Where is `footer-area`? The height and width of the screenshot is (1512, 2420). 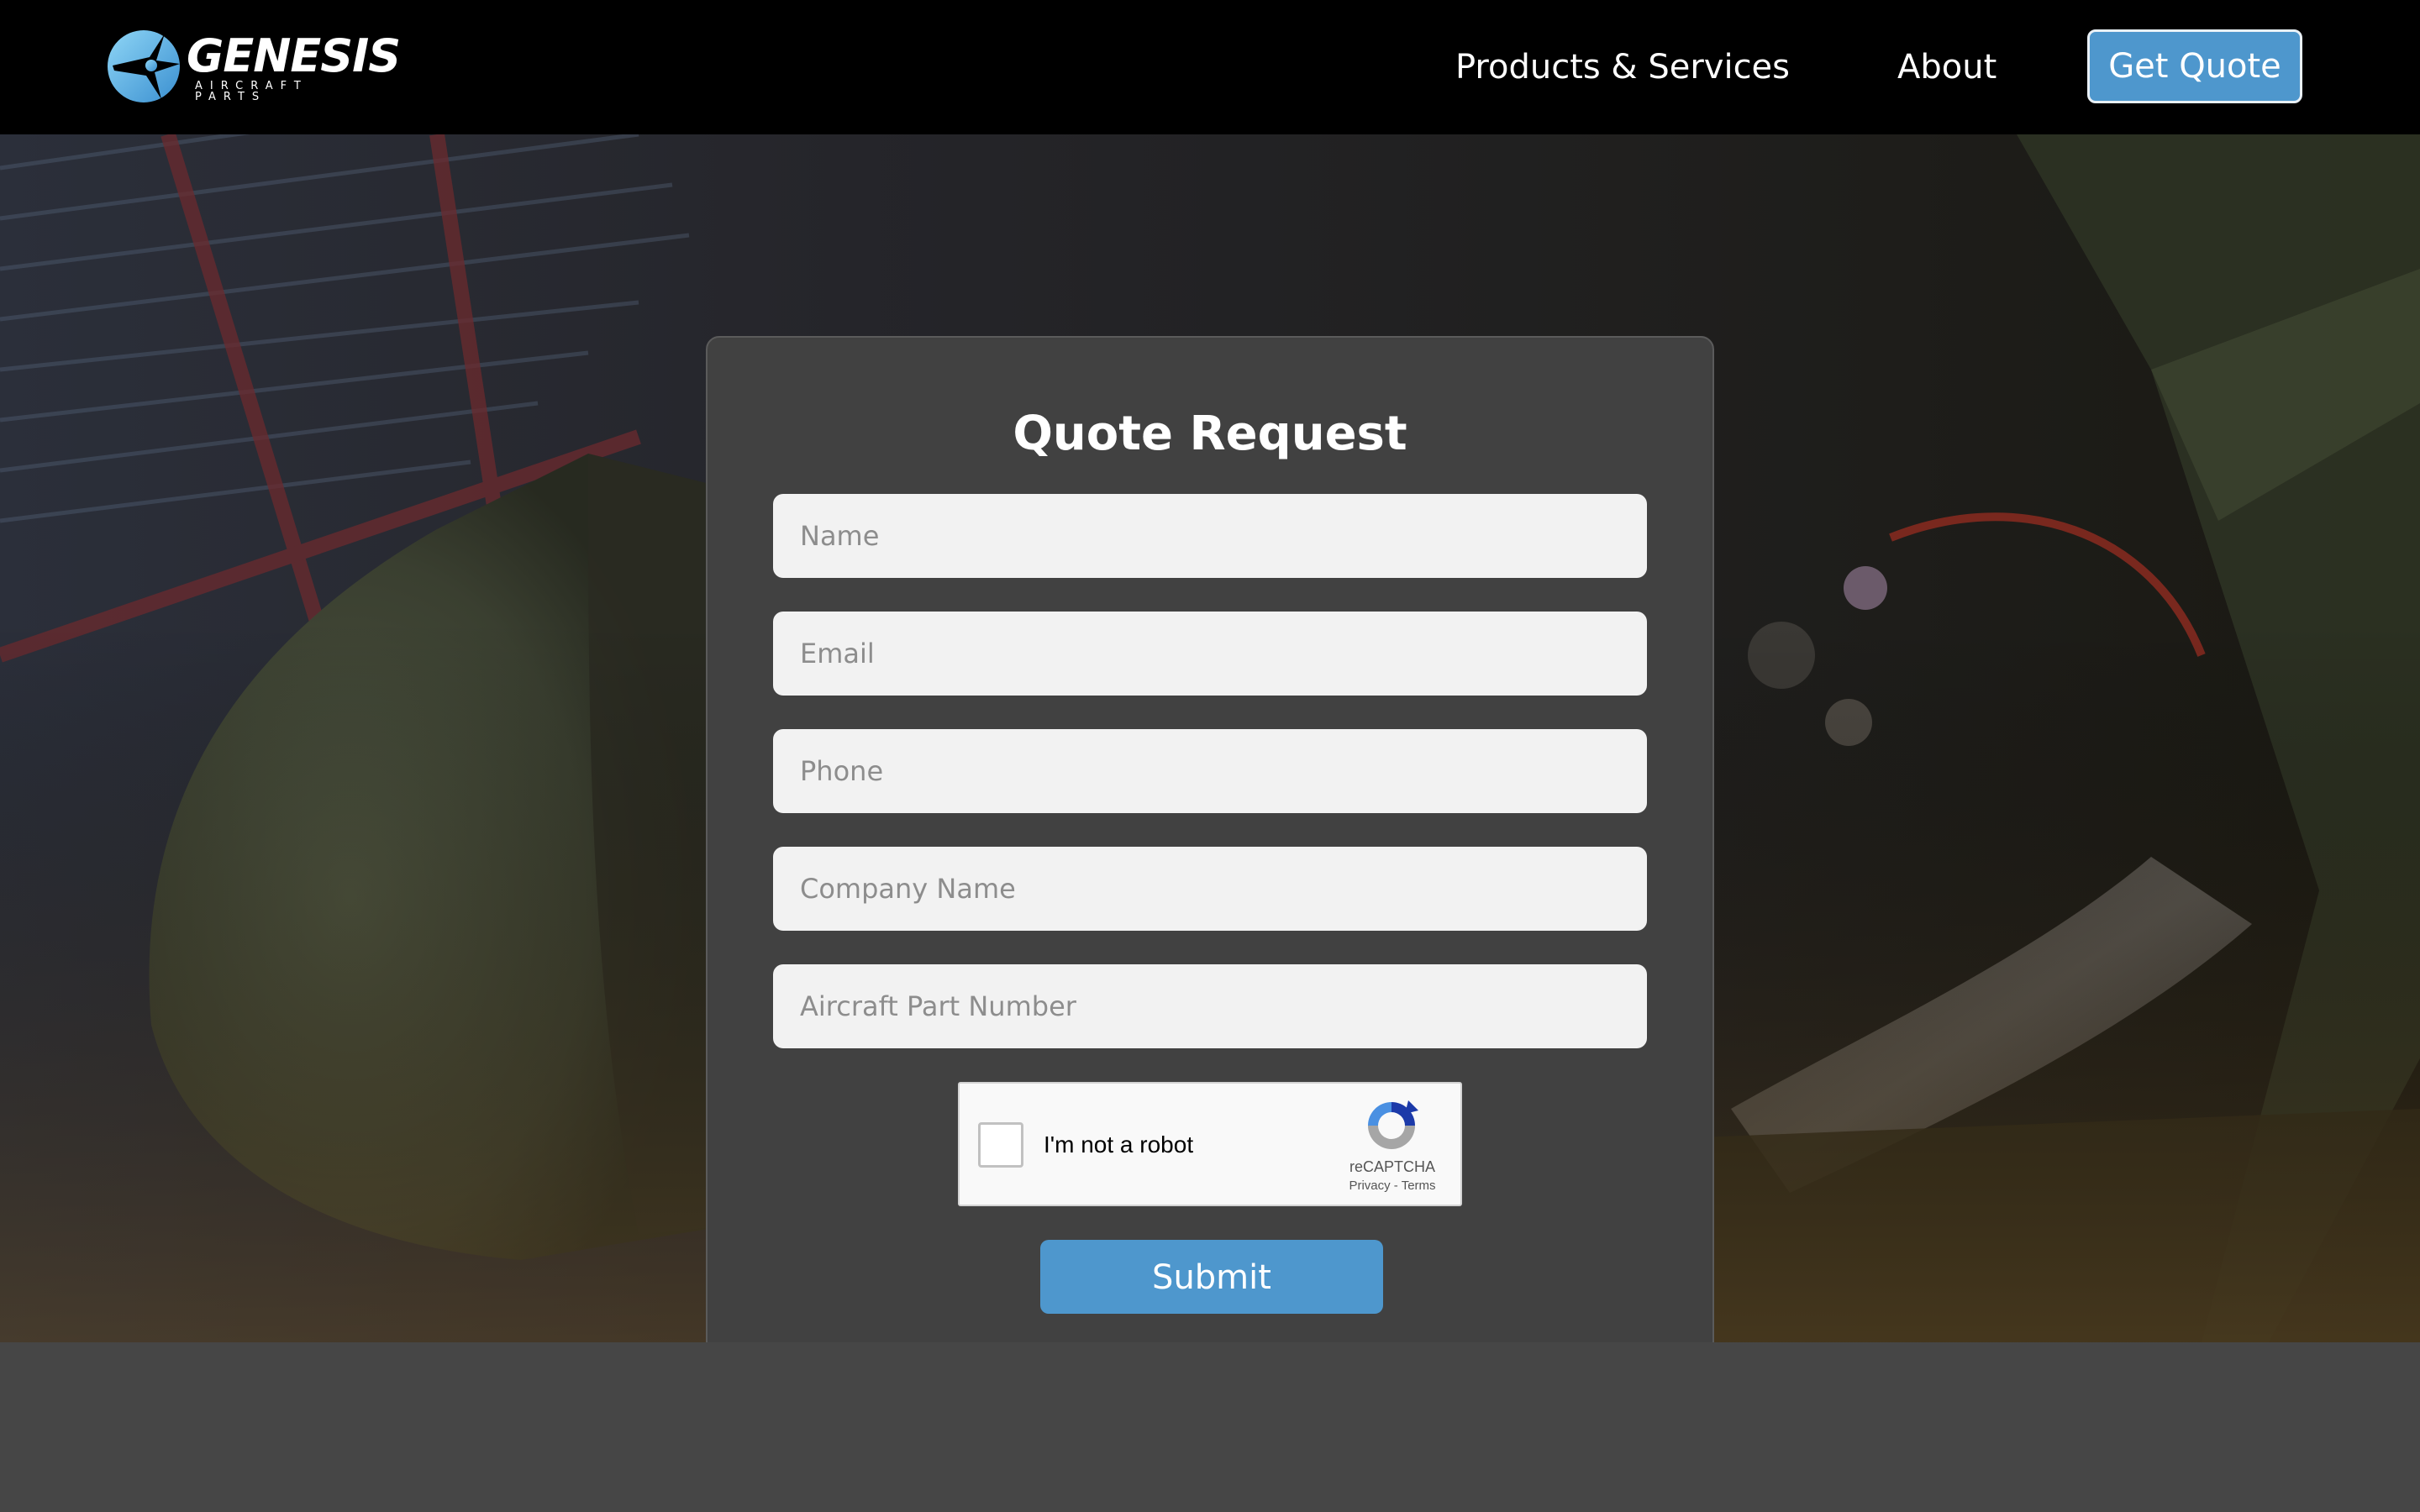 footer-area is located at coordinates (1210, 1427).